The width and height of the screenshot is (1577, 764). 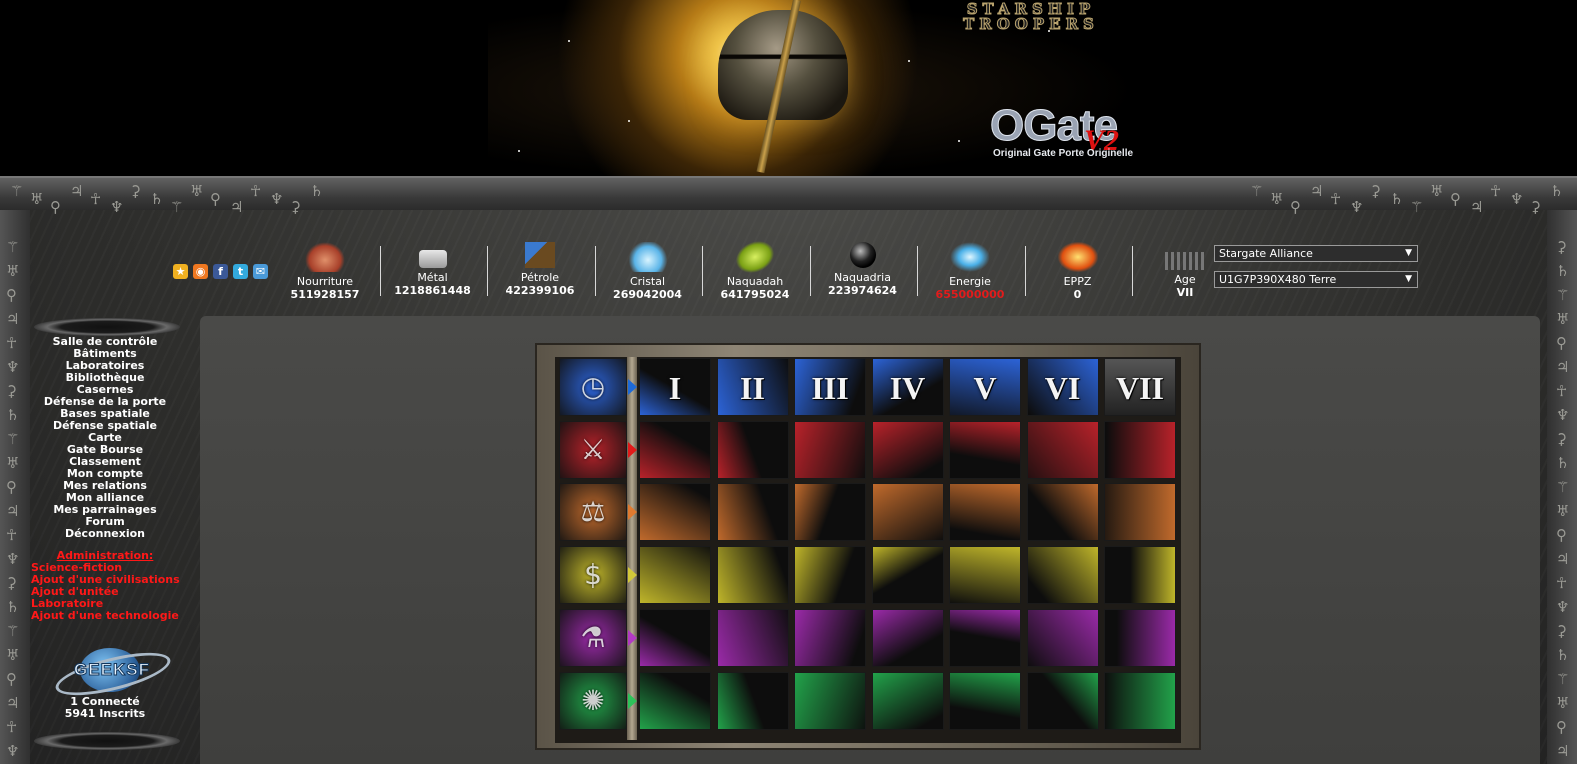 I want to click on resource-name: Métal, so click(x=432, y=277).